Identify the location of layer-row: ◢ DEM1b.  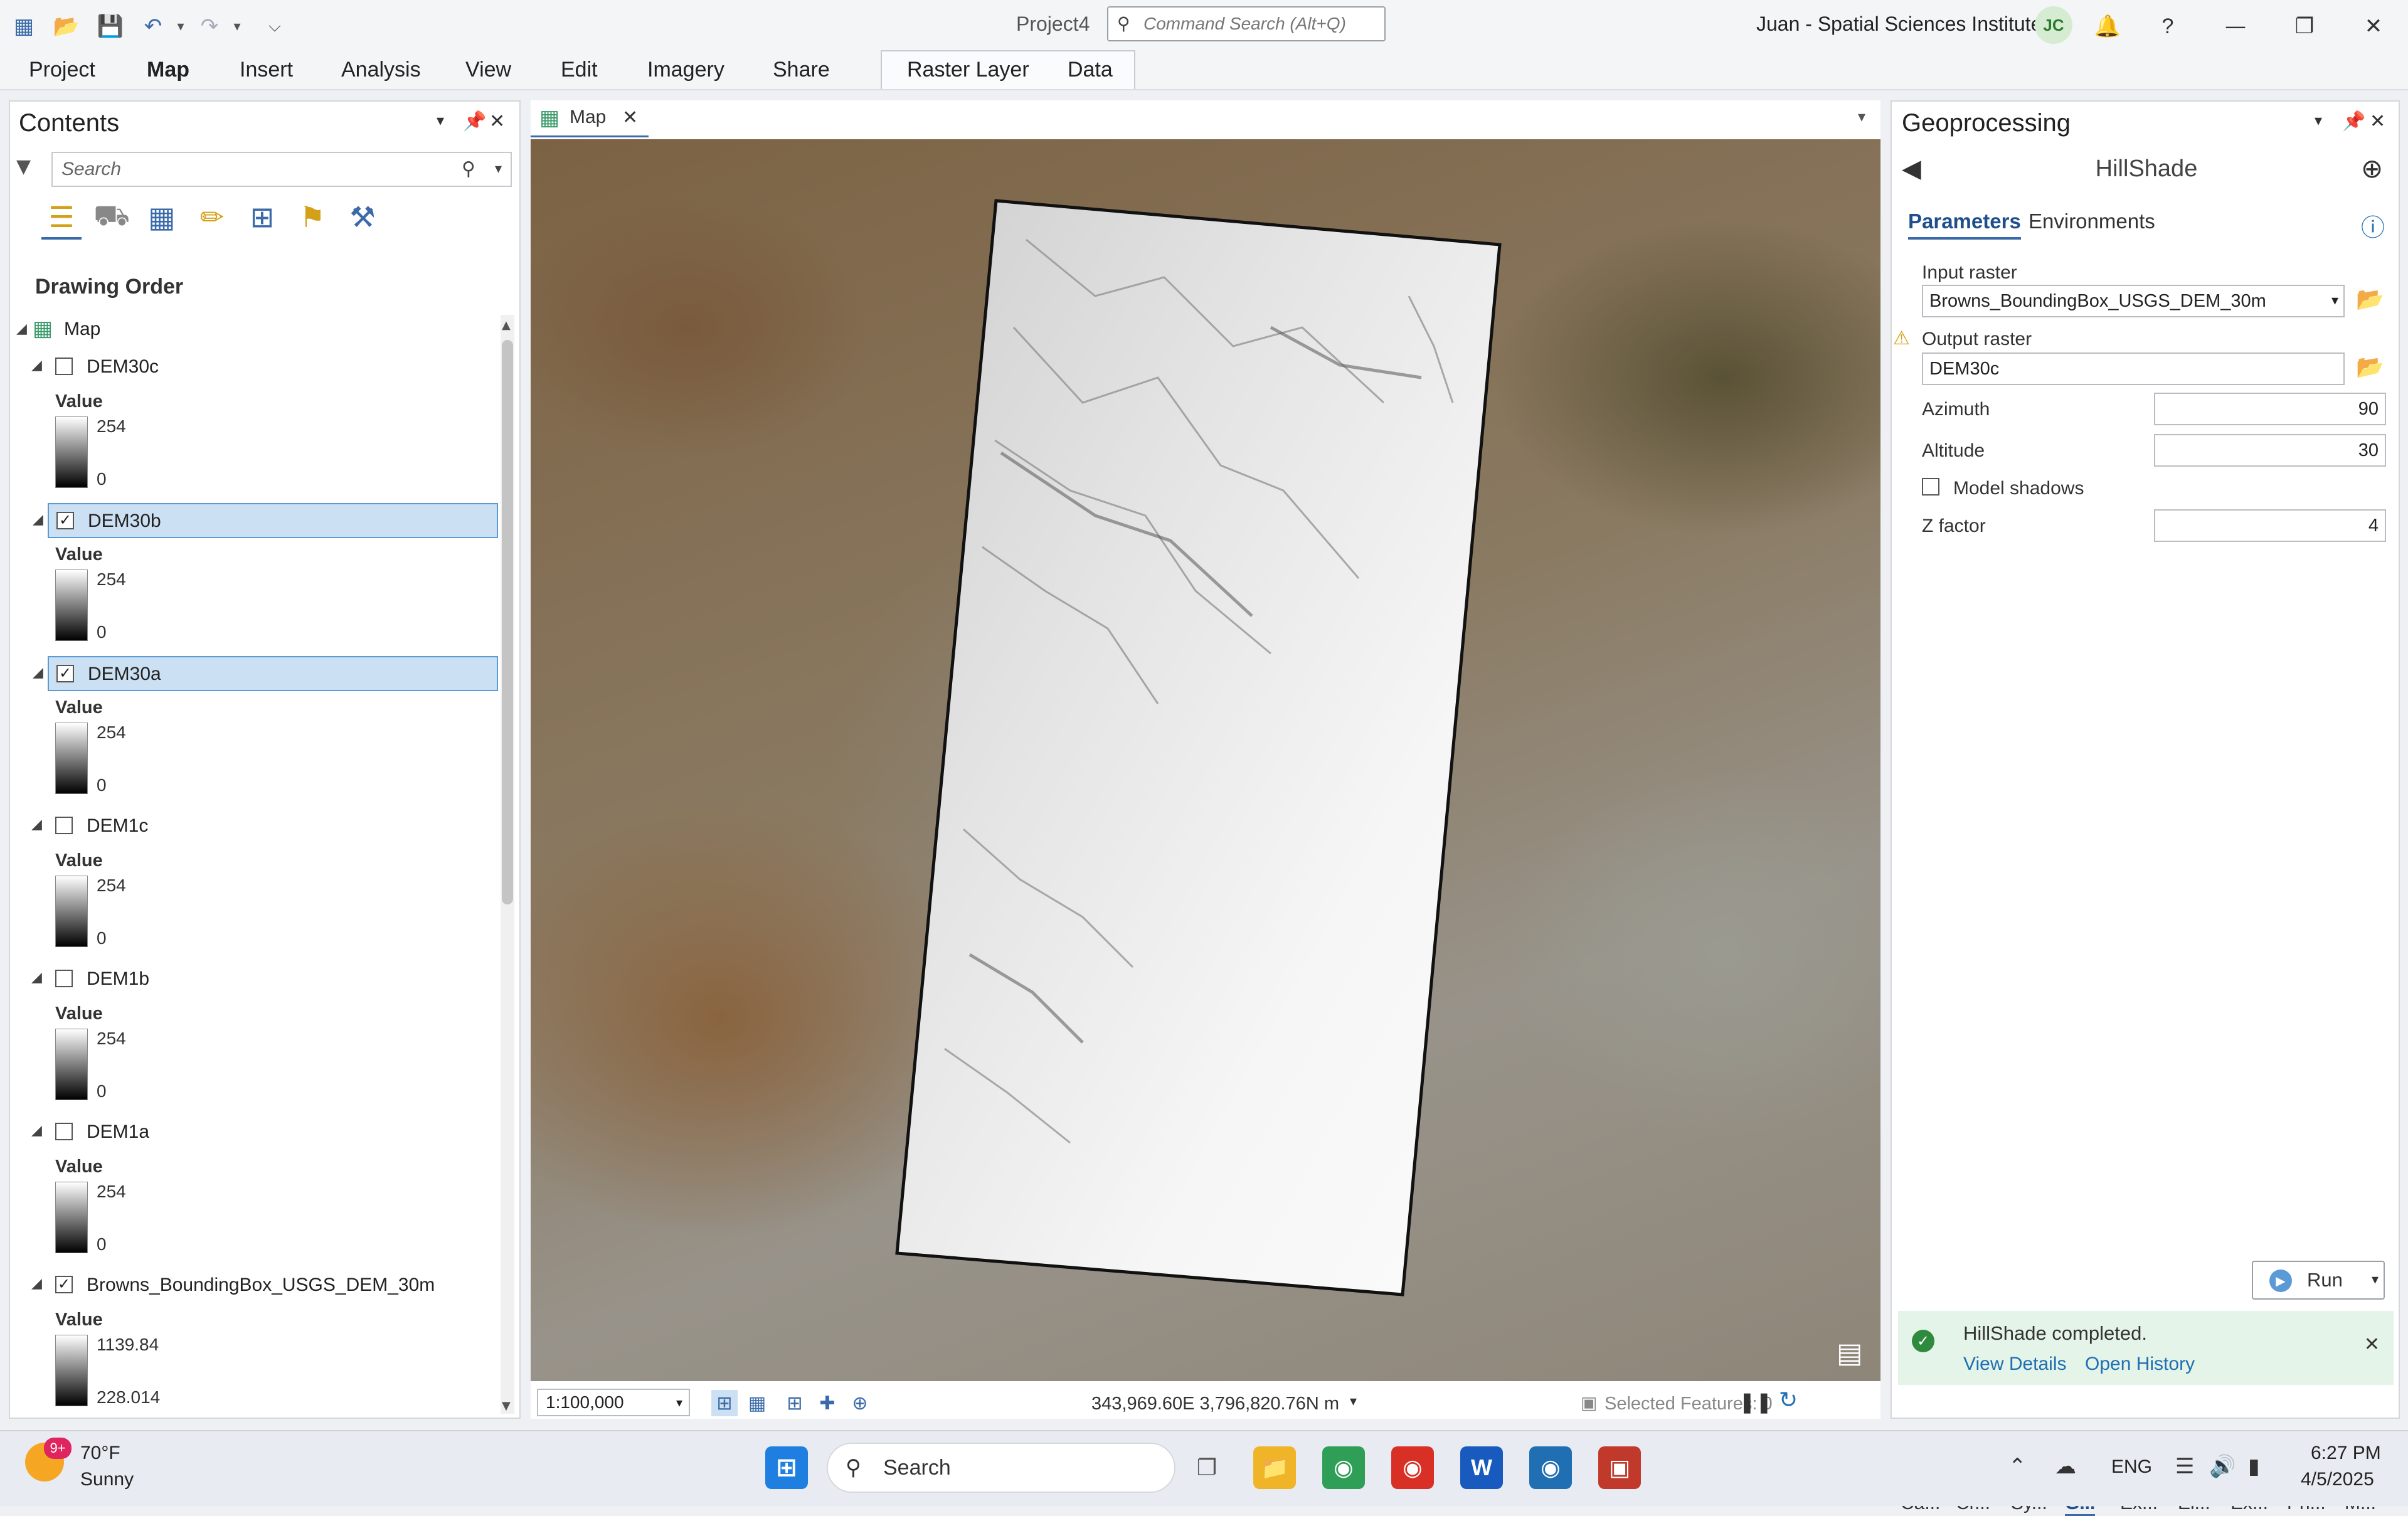
(264, 979).